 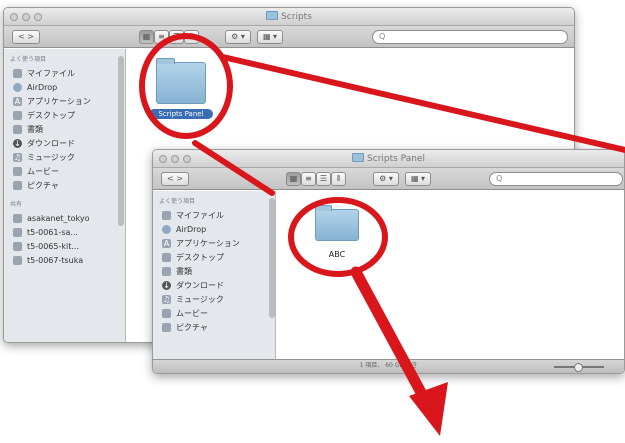 What do you see at coordinates (64, 218) in the screenshot?
I see `sidebar-item-shared: asakanet_tokyo` at bounding box center [64, 218].